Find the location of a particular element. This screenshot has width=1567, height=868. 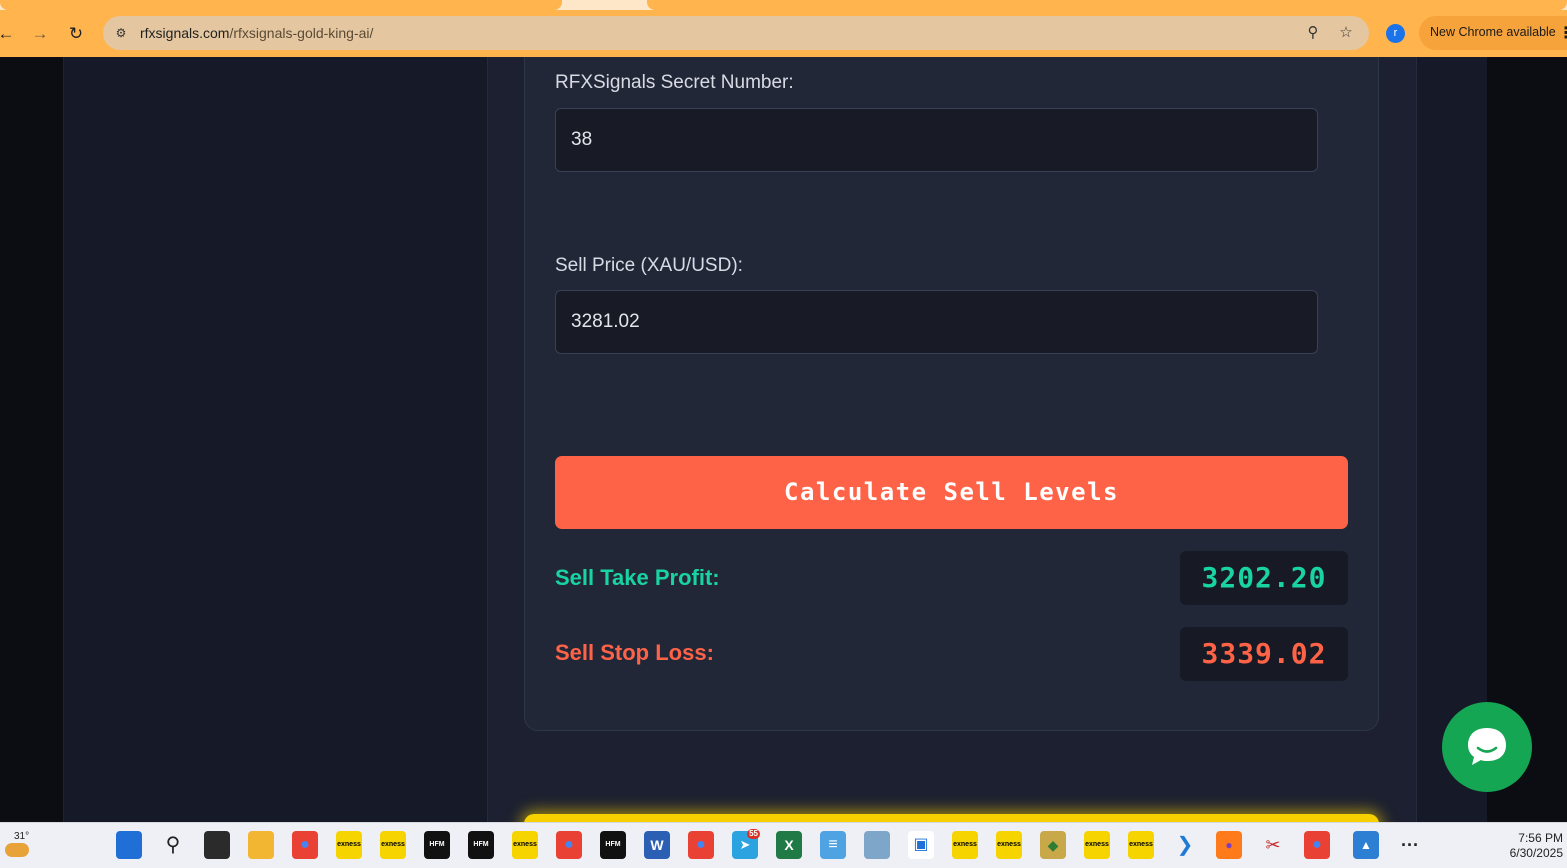

clock-date: 6/30/2025 is located at coordinates (1536, 853).